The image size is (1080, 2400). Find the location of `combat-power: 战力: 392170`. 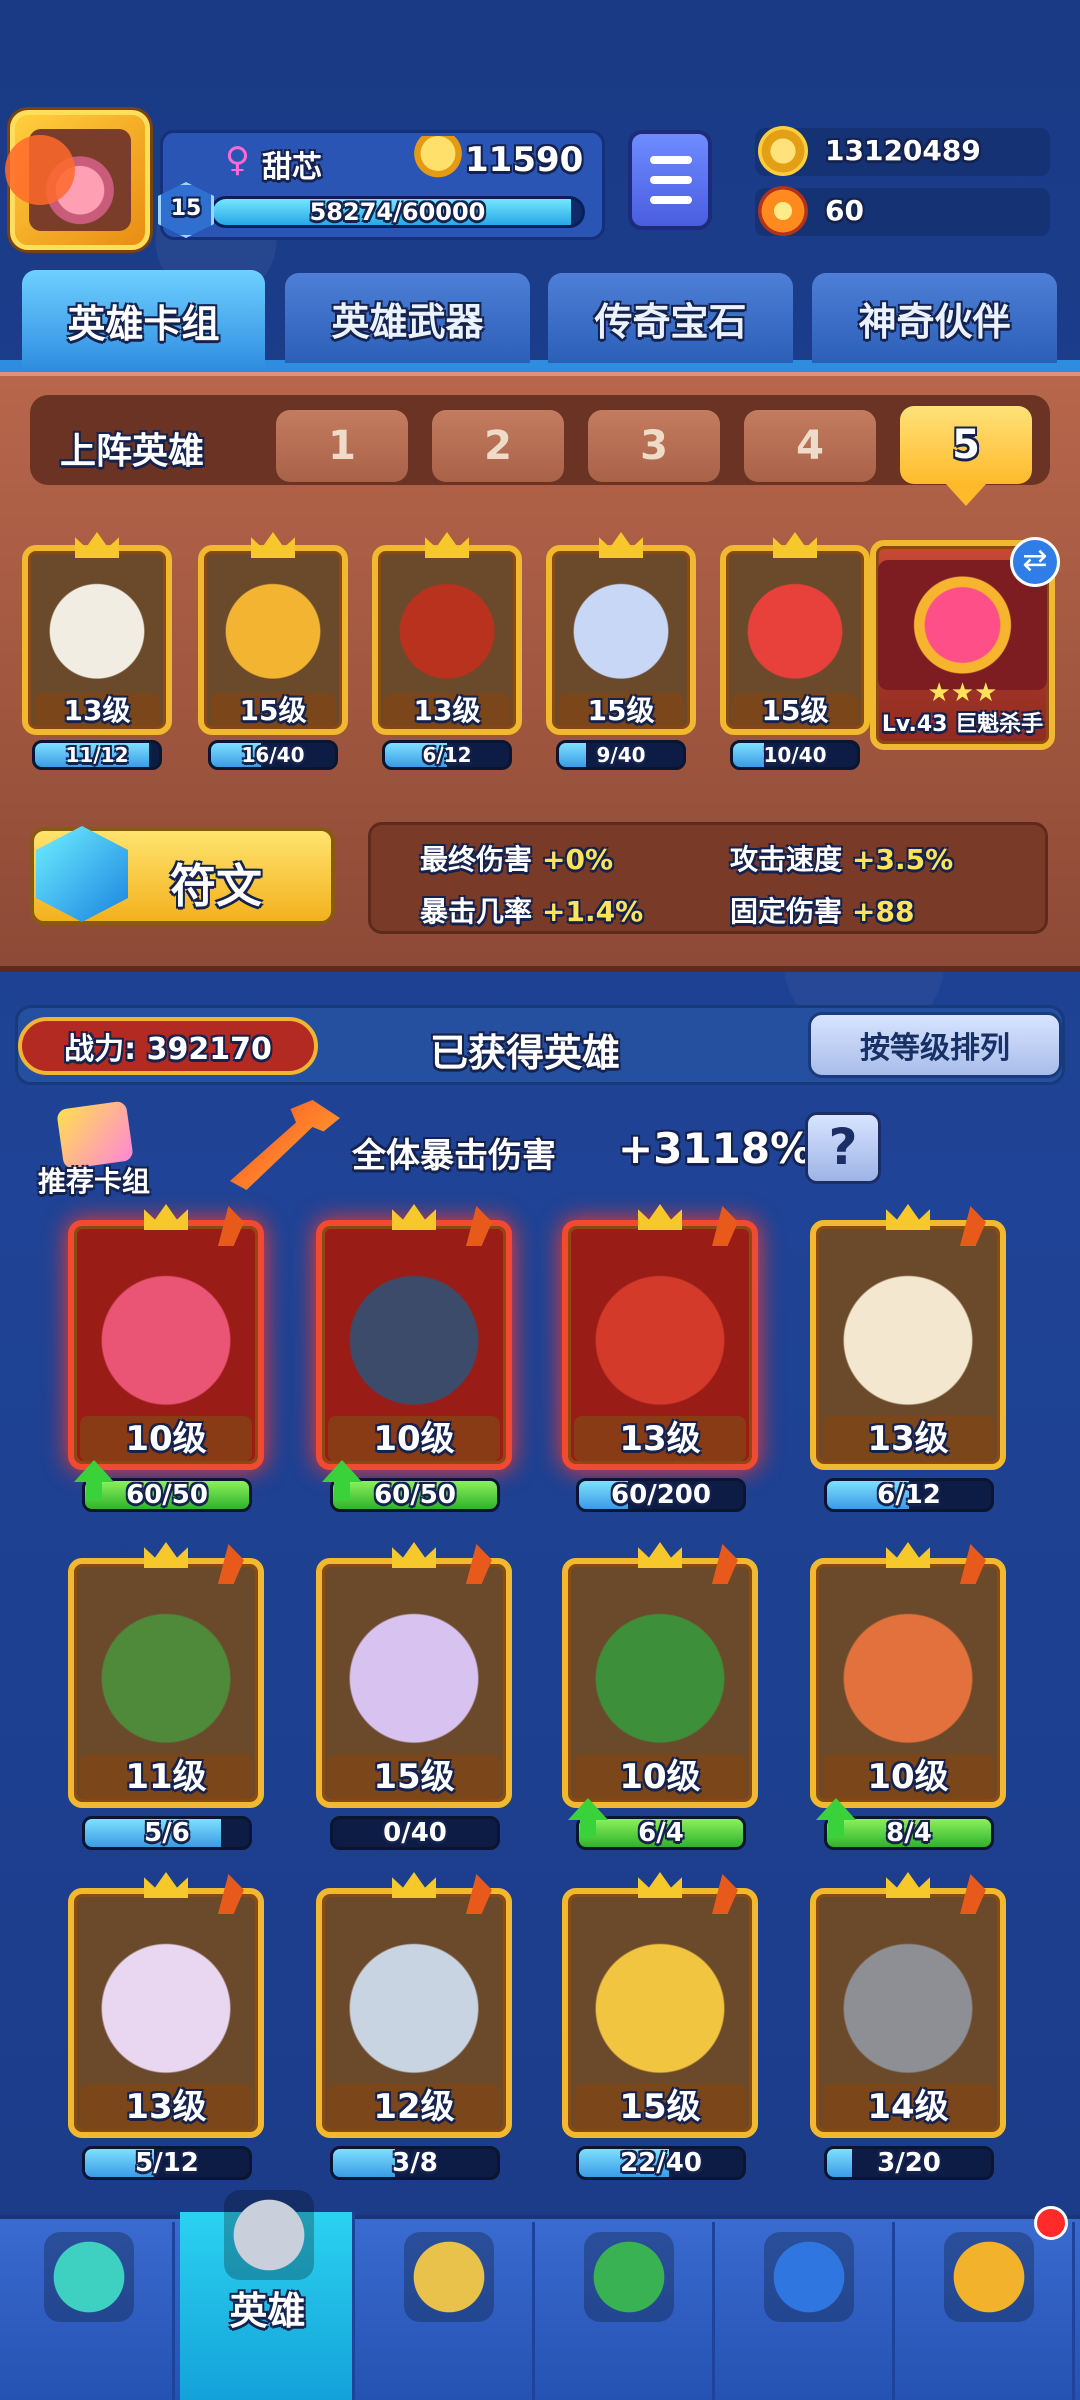

combat-power: 战力: 392170 is located at coordinates (168, 1046).